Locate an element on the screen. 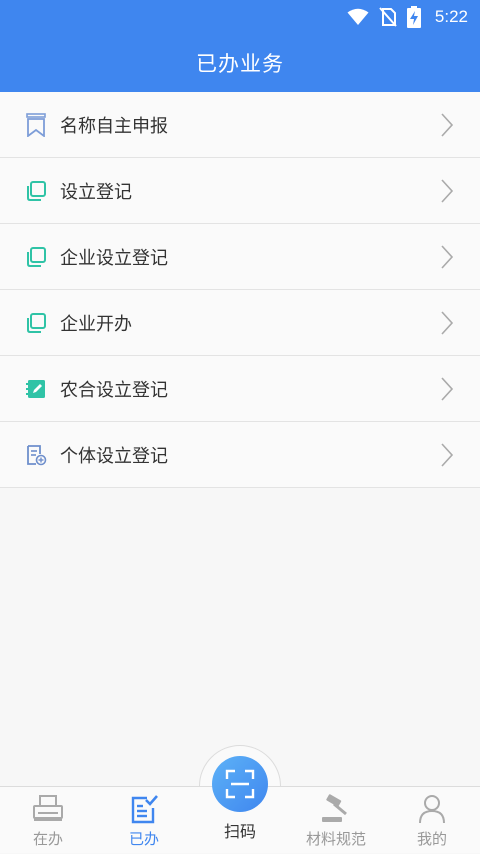 The width and height of the screenshot is (480, 854). tab-pending: 在办 is located at coordinates (48, 820).